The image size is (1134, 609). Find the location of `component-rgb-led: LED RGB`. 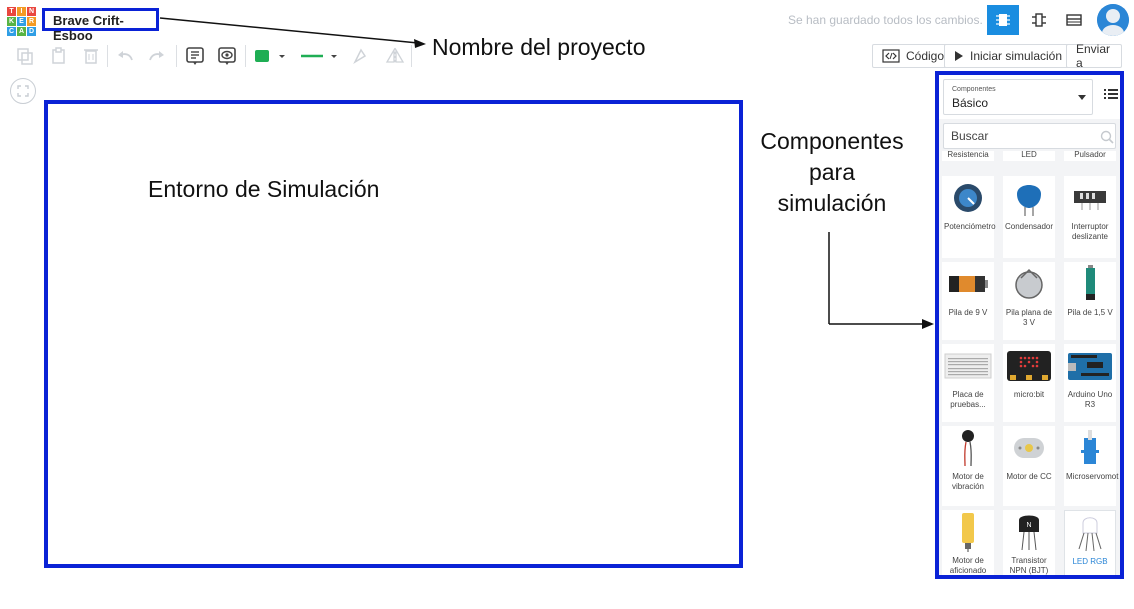

component-rgb-led: LED RGB is located at coordinates (1090, 542).